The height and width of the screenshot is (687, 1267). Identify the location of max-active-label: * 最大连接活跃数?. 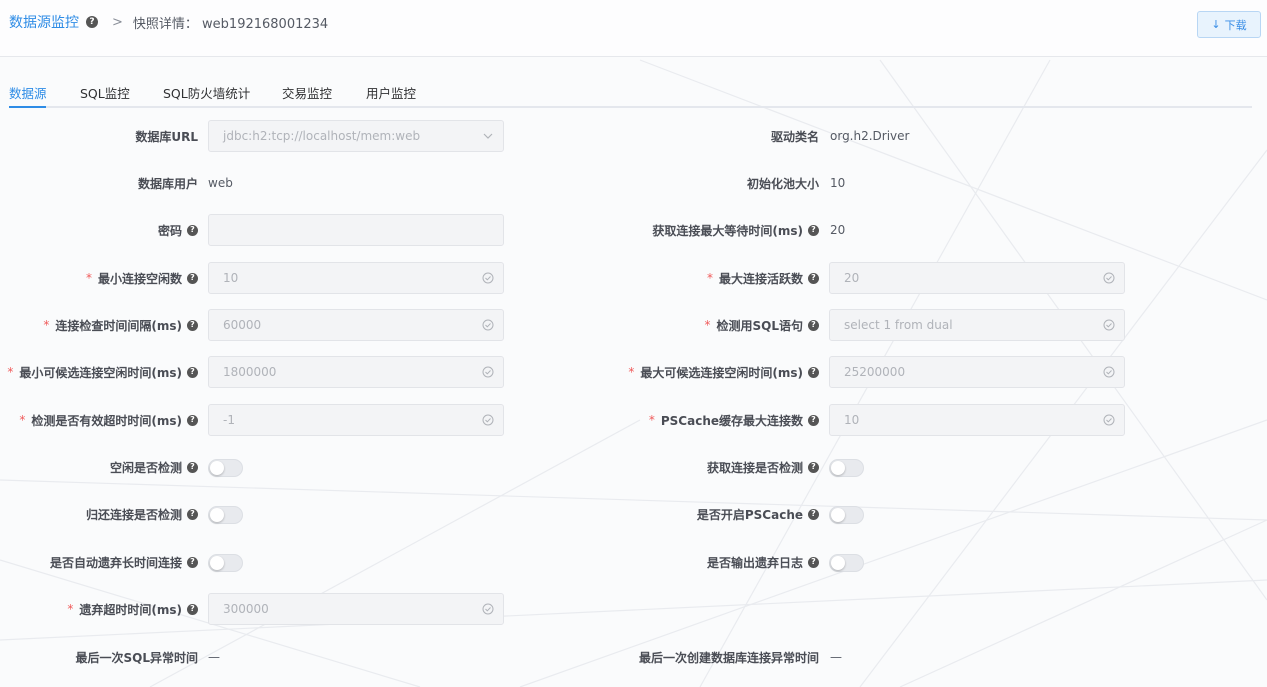
(719, 278).